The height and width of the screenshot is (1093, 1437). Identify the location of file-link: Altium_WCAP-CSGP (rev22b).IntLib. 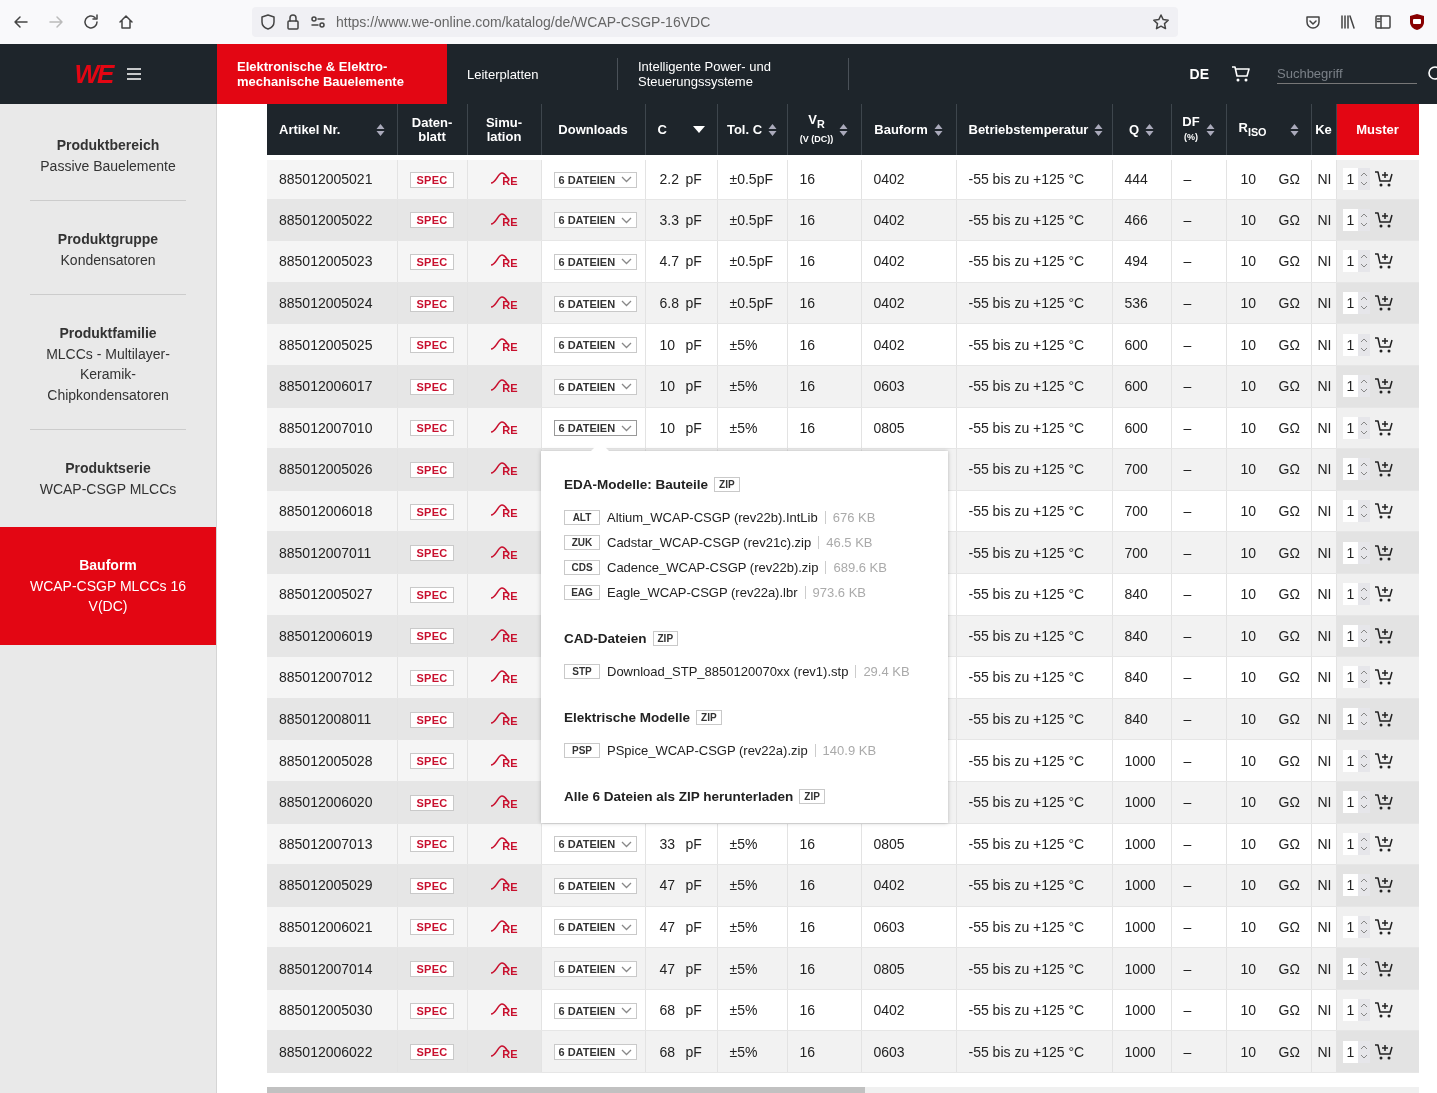
(712, 517).